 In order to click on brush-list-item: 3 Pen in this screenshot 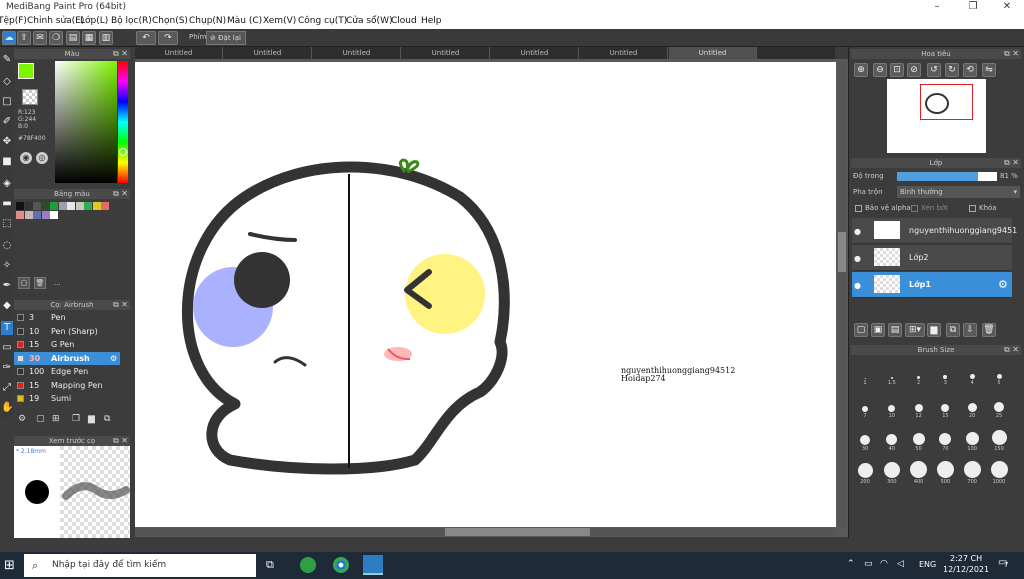, I will do `click(67, 317)`.